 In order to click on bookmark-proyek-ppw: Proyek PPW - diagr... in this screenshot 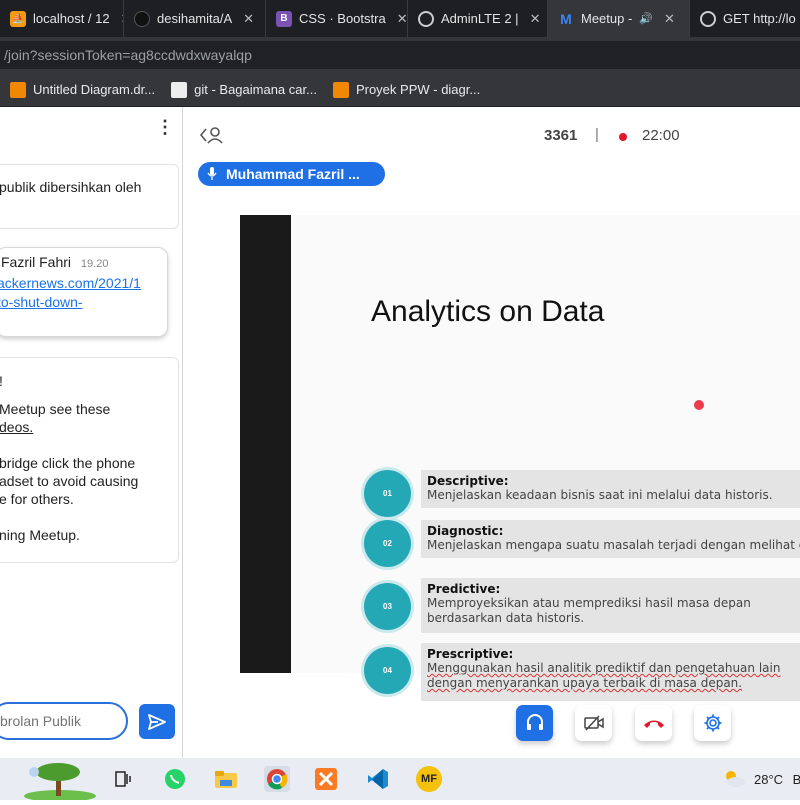, I will do `click(406, 89)`.